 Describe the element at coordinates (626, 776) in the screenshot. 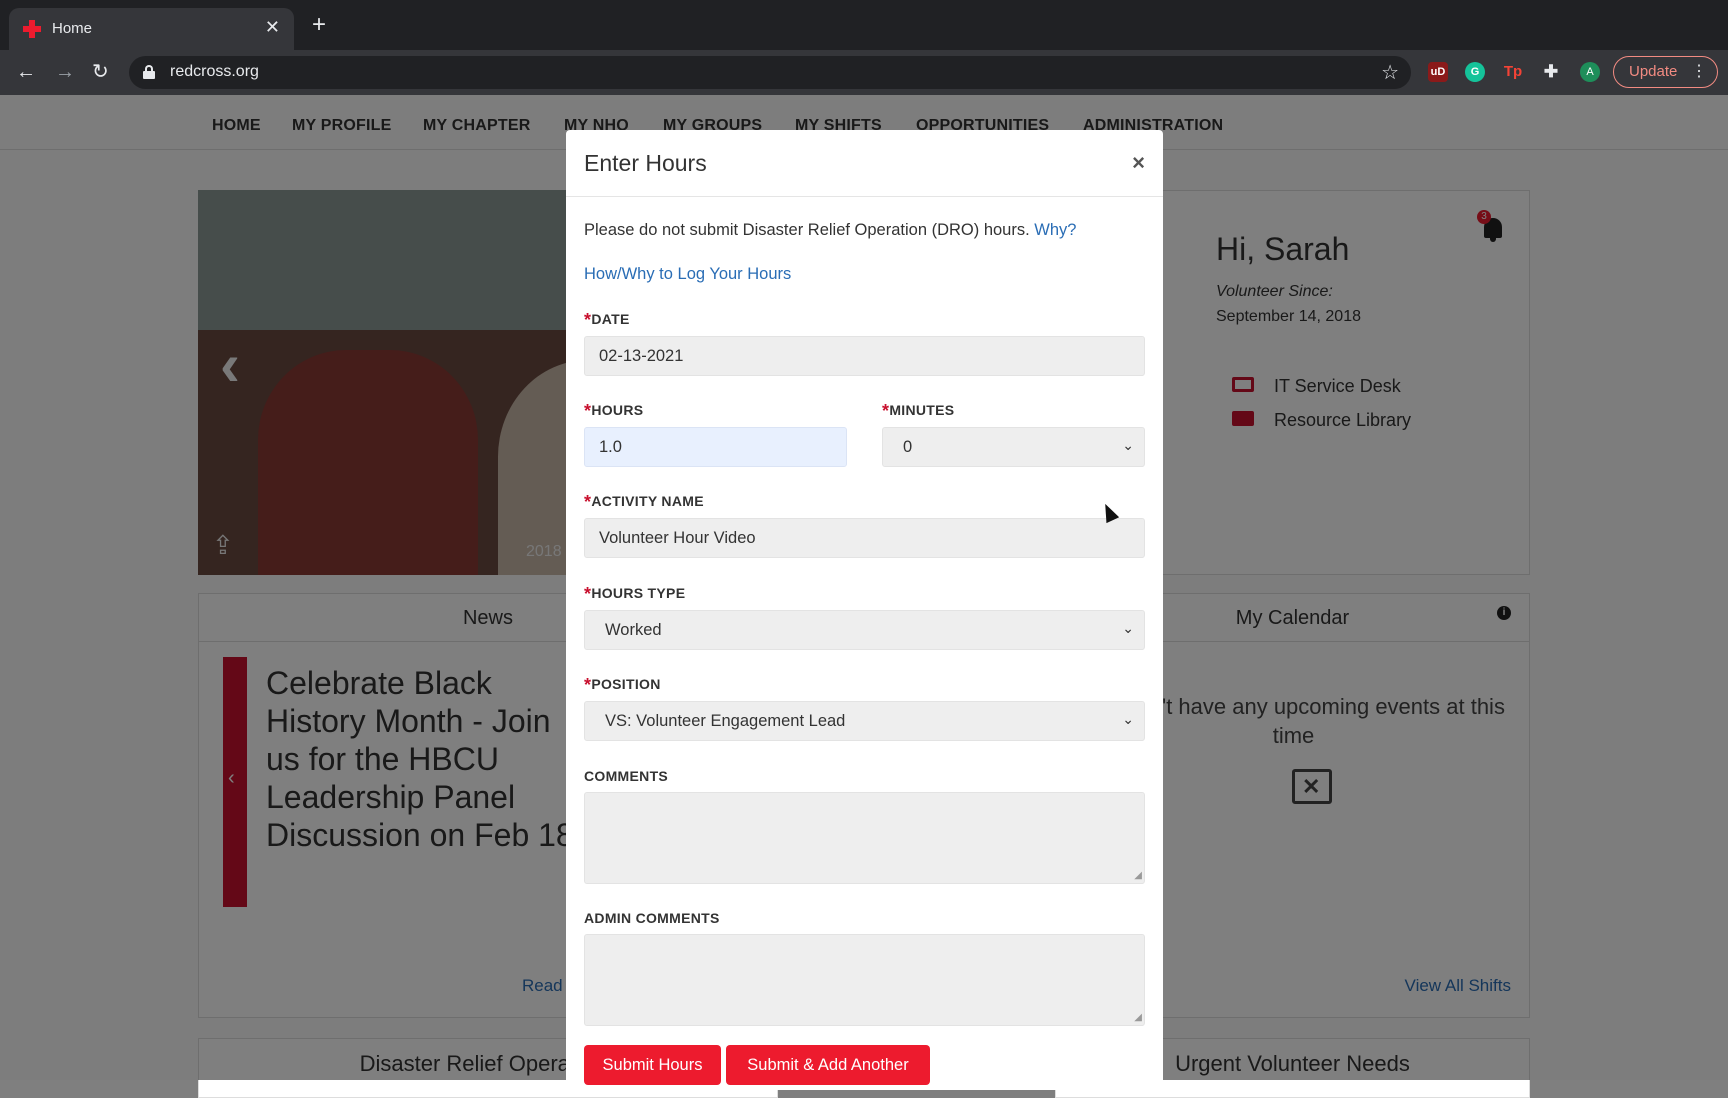

I see `comments-label: COMMENTS` at that location.